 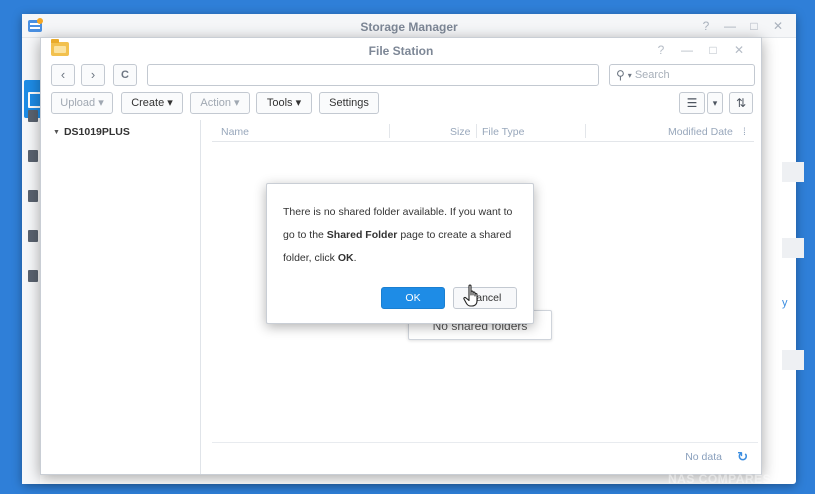 I want to click on file-station-titlebar: File Station ? — □ ✕, so click(x=401, y=49).